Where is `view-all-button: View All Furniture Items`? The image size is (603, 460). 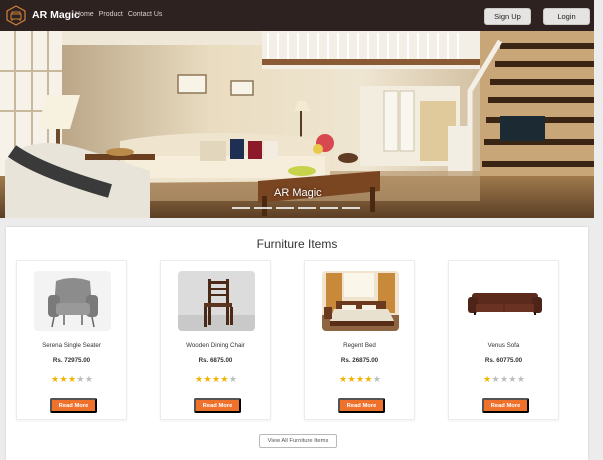 view-all-button: View All Furniture Items is located at coordinates (298, 441).